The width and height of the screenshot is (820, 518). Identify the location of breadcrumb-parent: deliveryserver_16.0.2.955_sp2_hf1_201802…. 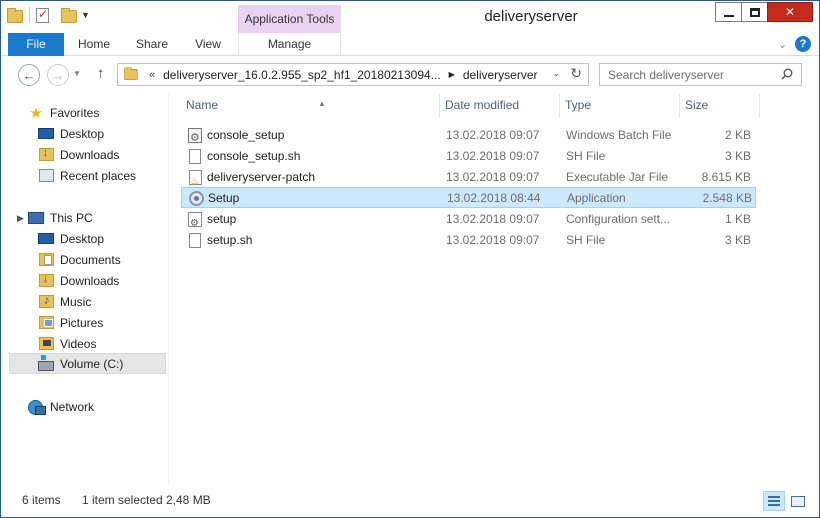
(302, 75).